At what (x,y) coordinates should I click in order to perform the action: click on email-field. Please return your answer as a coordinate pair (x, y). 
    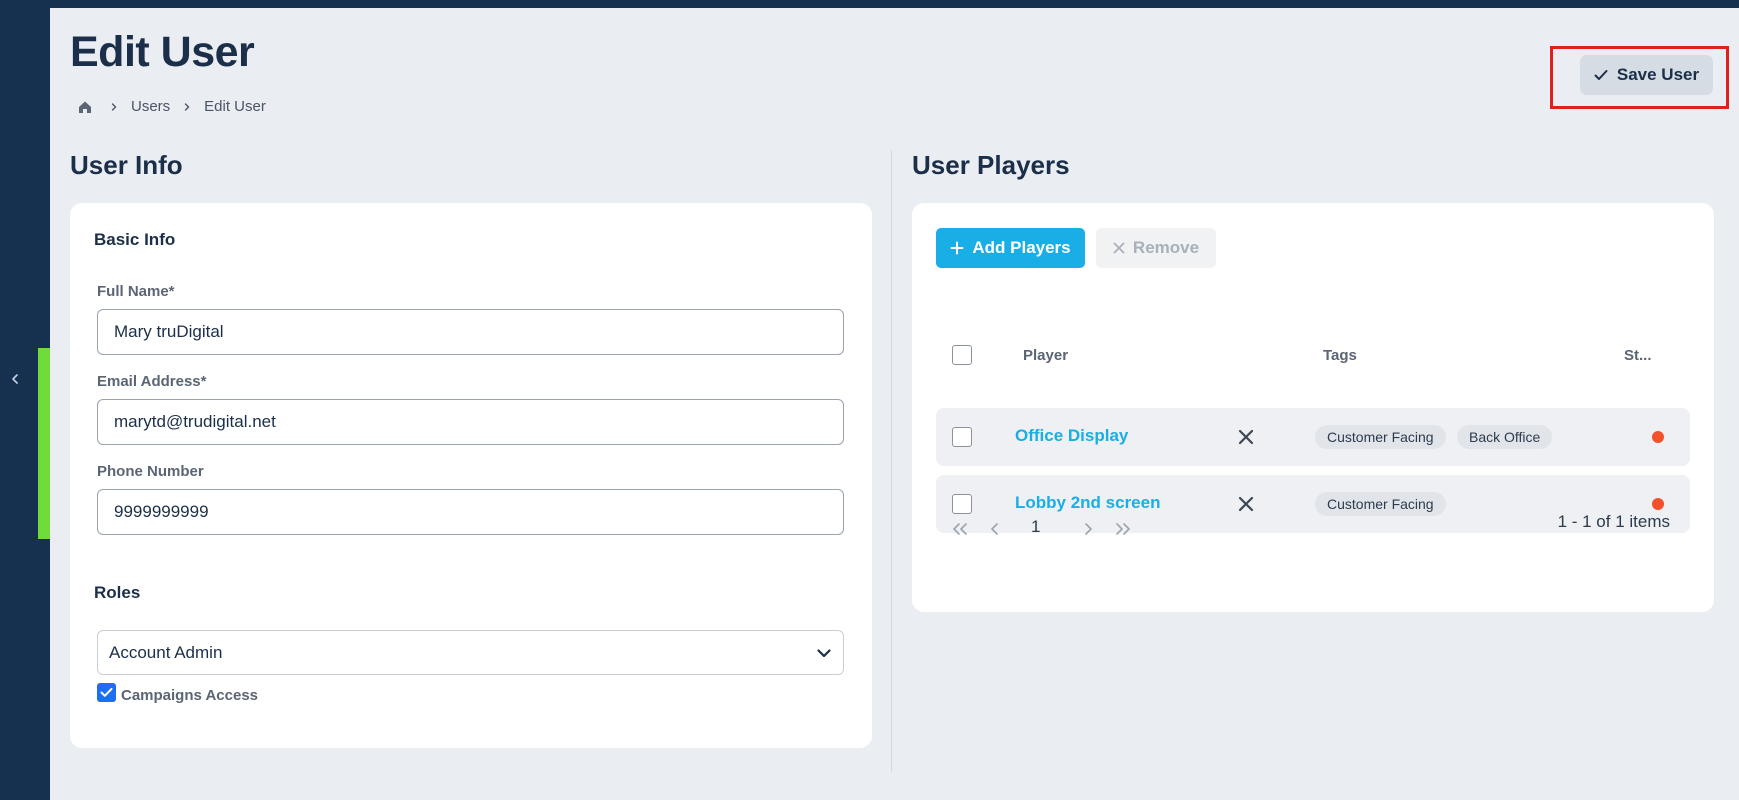
    Looking at the image, I should click on (470, 422).